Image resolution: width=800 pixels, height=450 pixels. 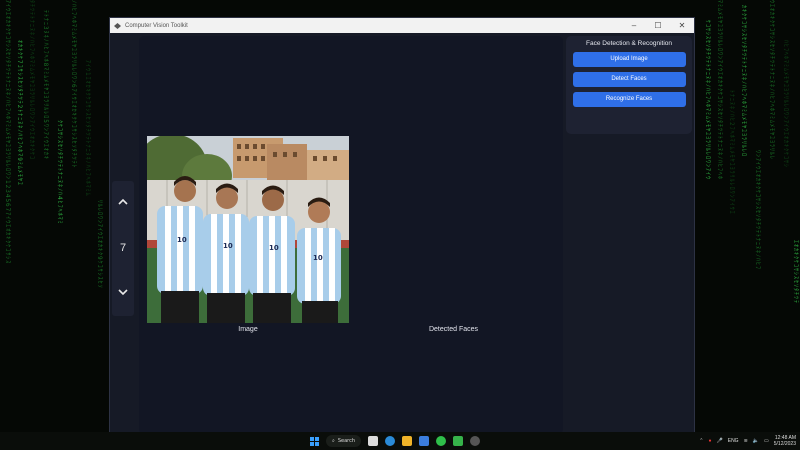 I want to click on close-button: ✕, so click(x=682, y=25).